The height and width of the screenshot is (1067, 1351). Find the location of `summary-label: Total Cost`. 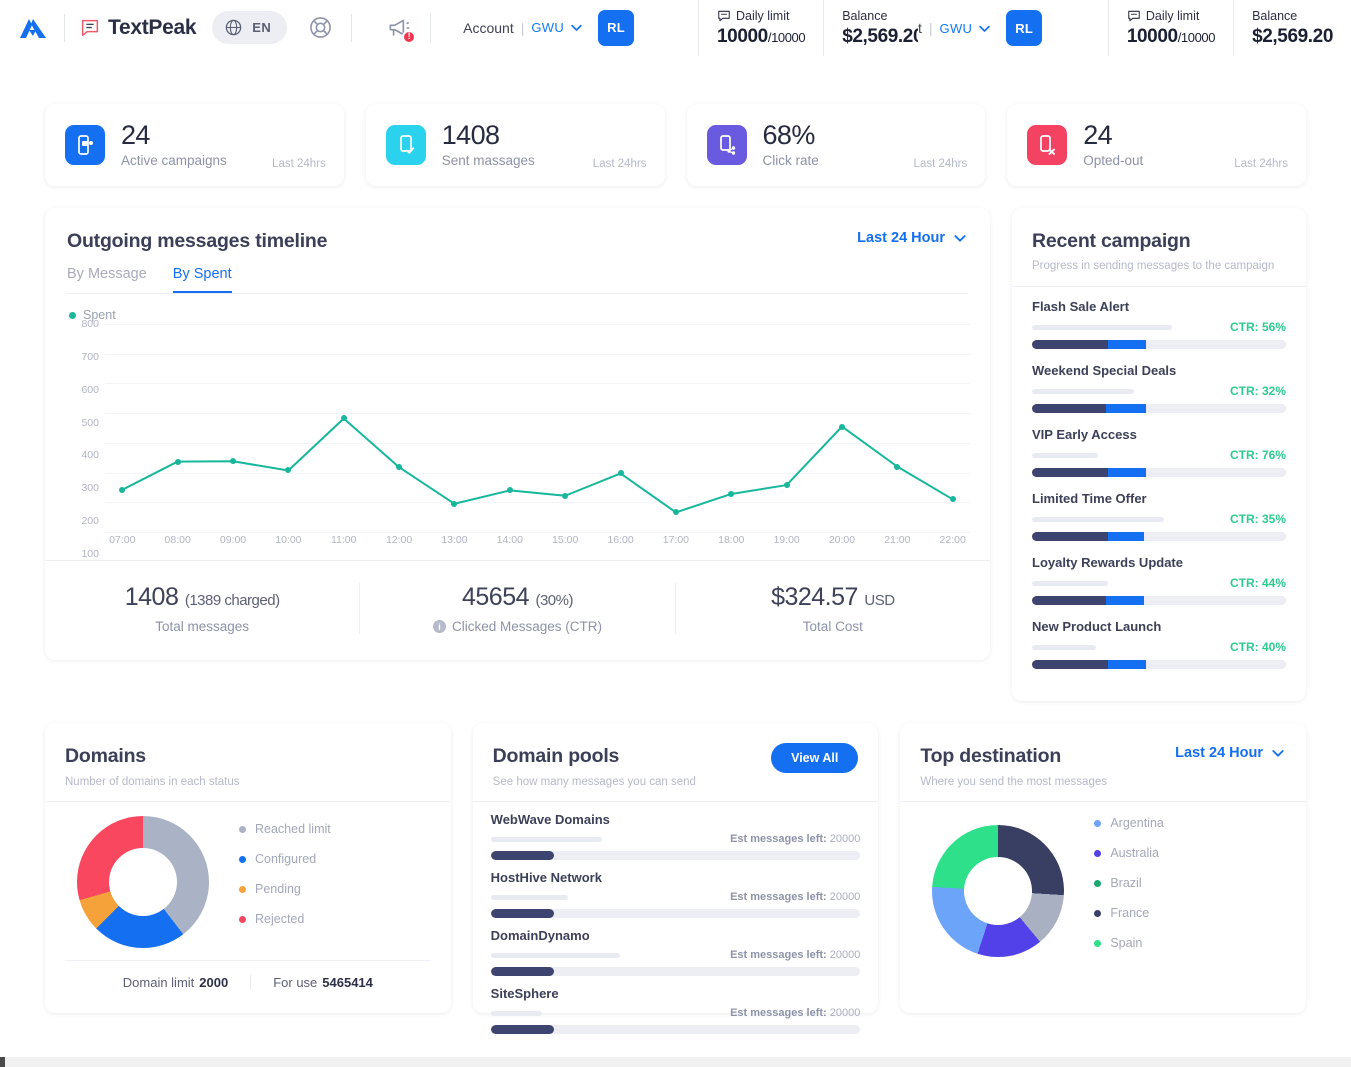

summary-label: Total Cost is located at coordinates (832, 626).